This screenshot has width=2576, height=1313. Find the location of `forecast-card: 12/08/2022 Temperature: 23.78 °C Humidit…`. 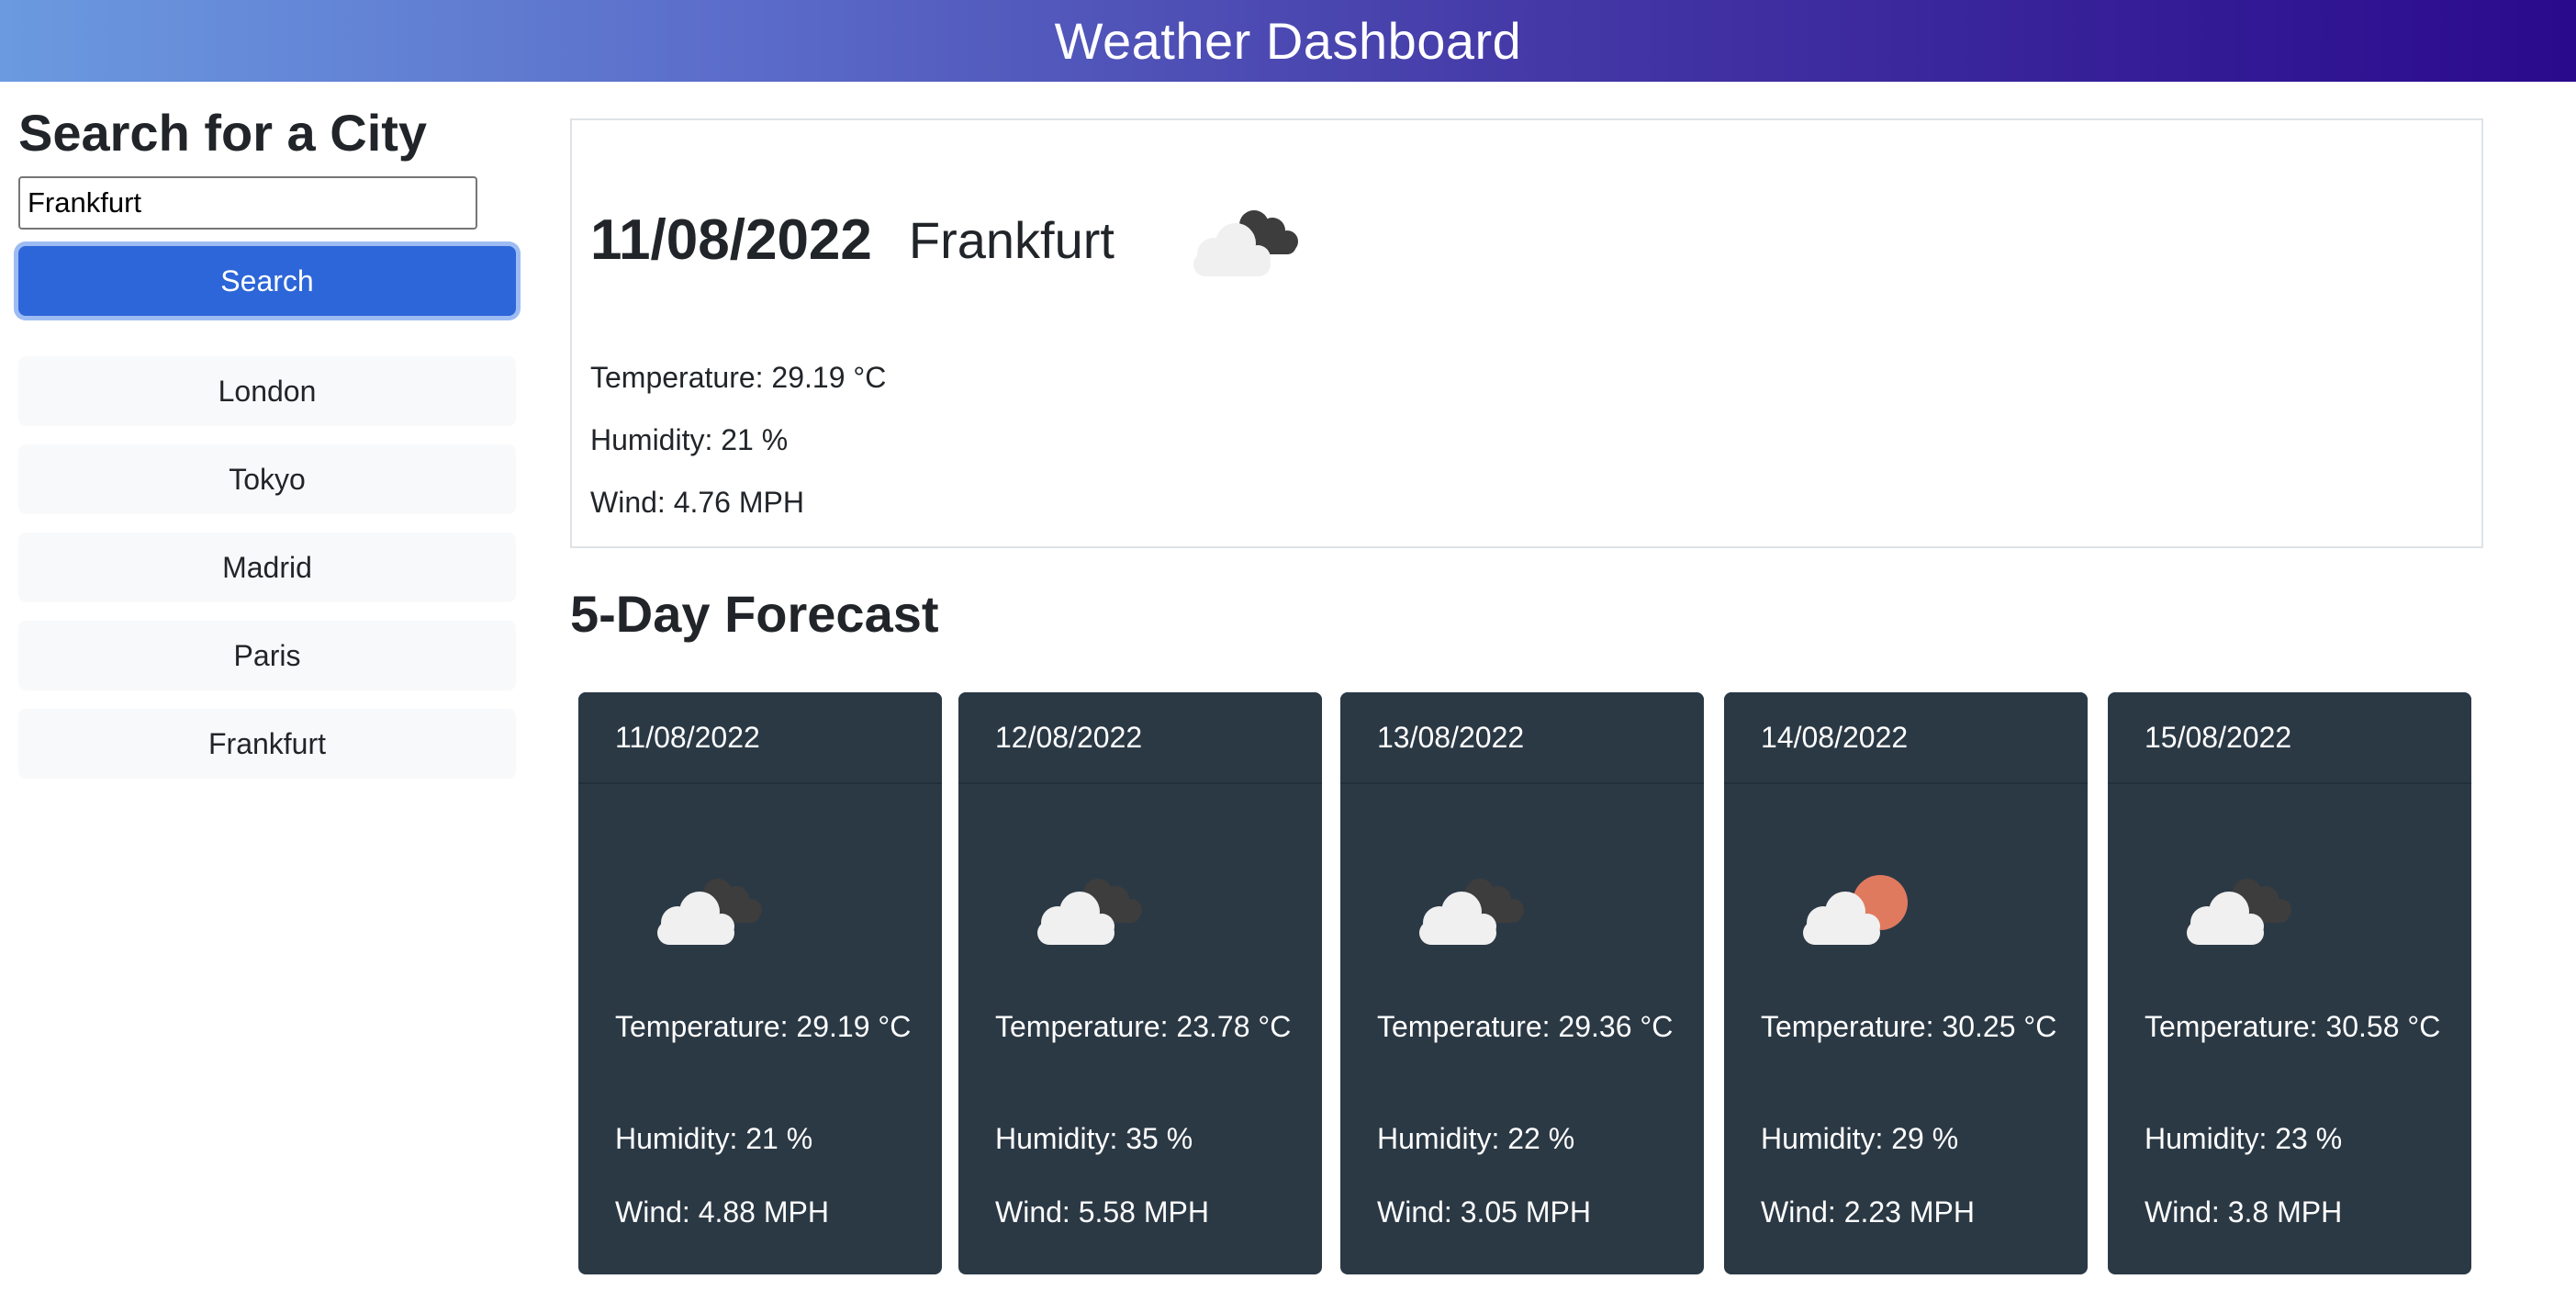

forecast-card: 12/08/2022 Temperature: 23.78 °C Humidit… is located at coordinates (1140, 983).